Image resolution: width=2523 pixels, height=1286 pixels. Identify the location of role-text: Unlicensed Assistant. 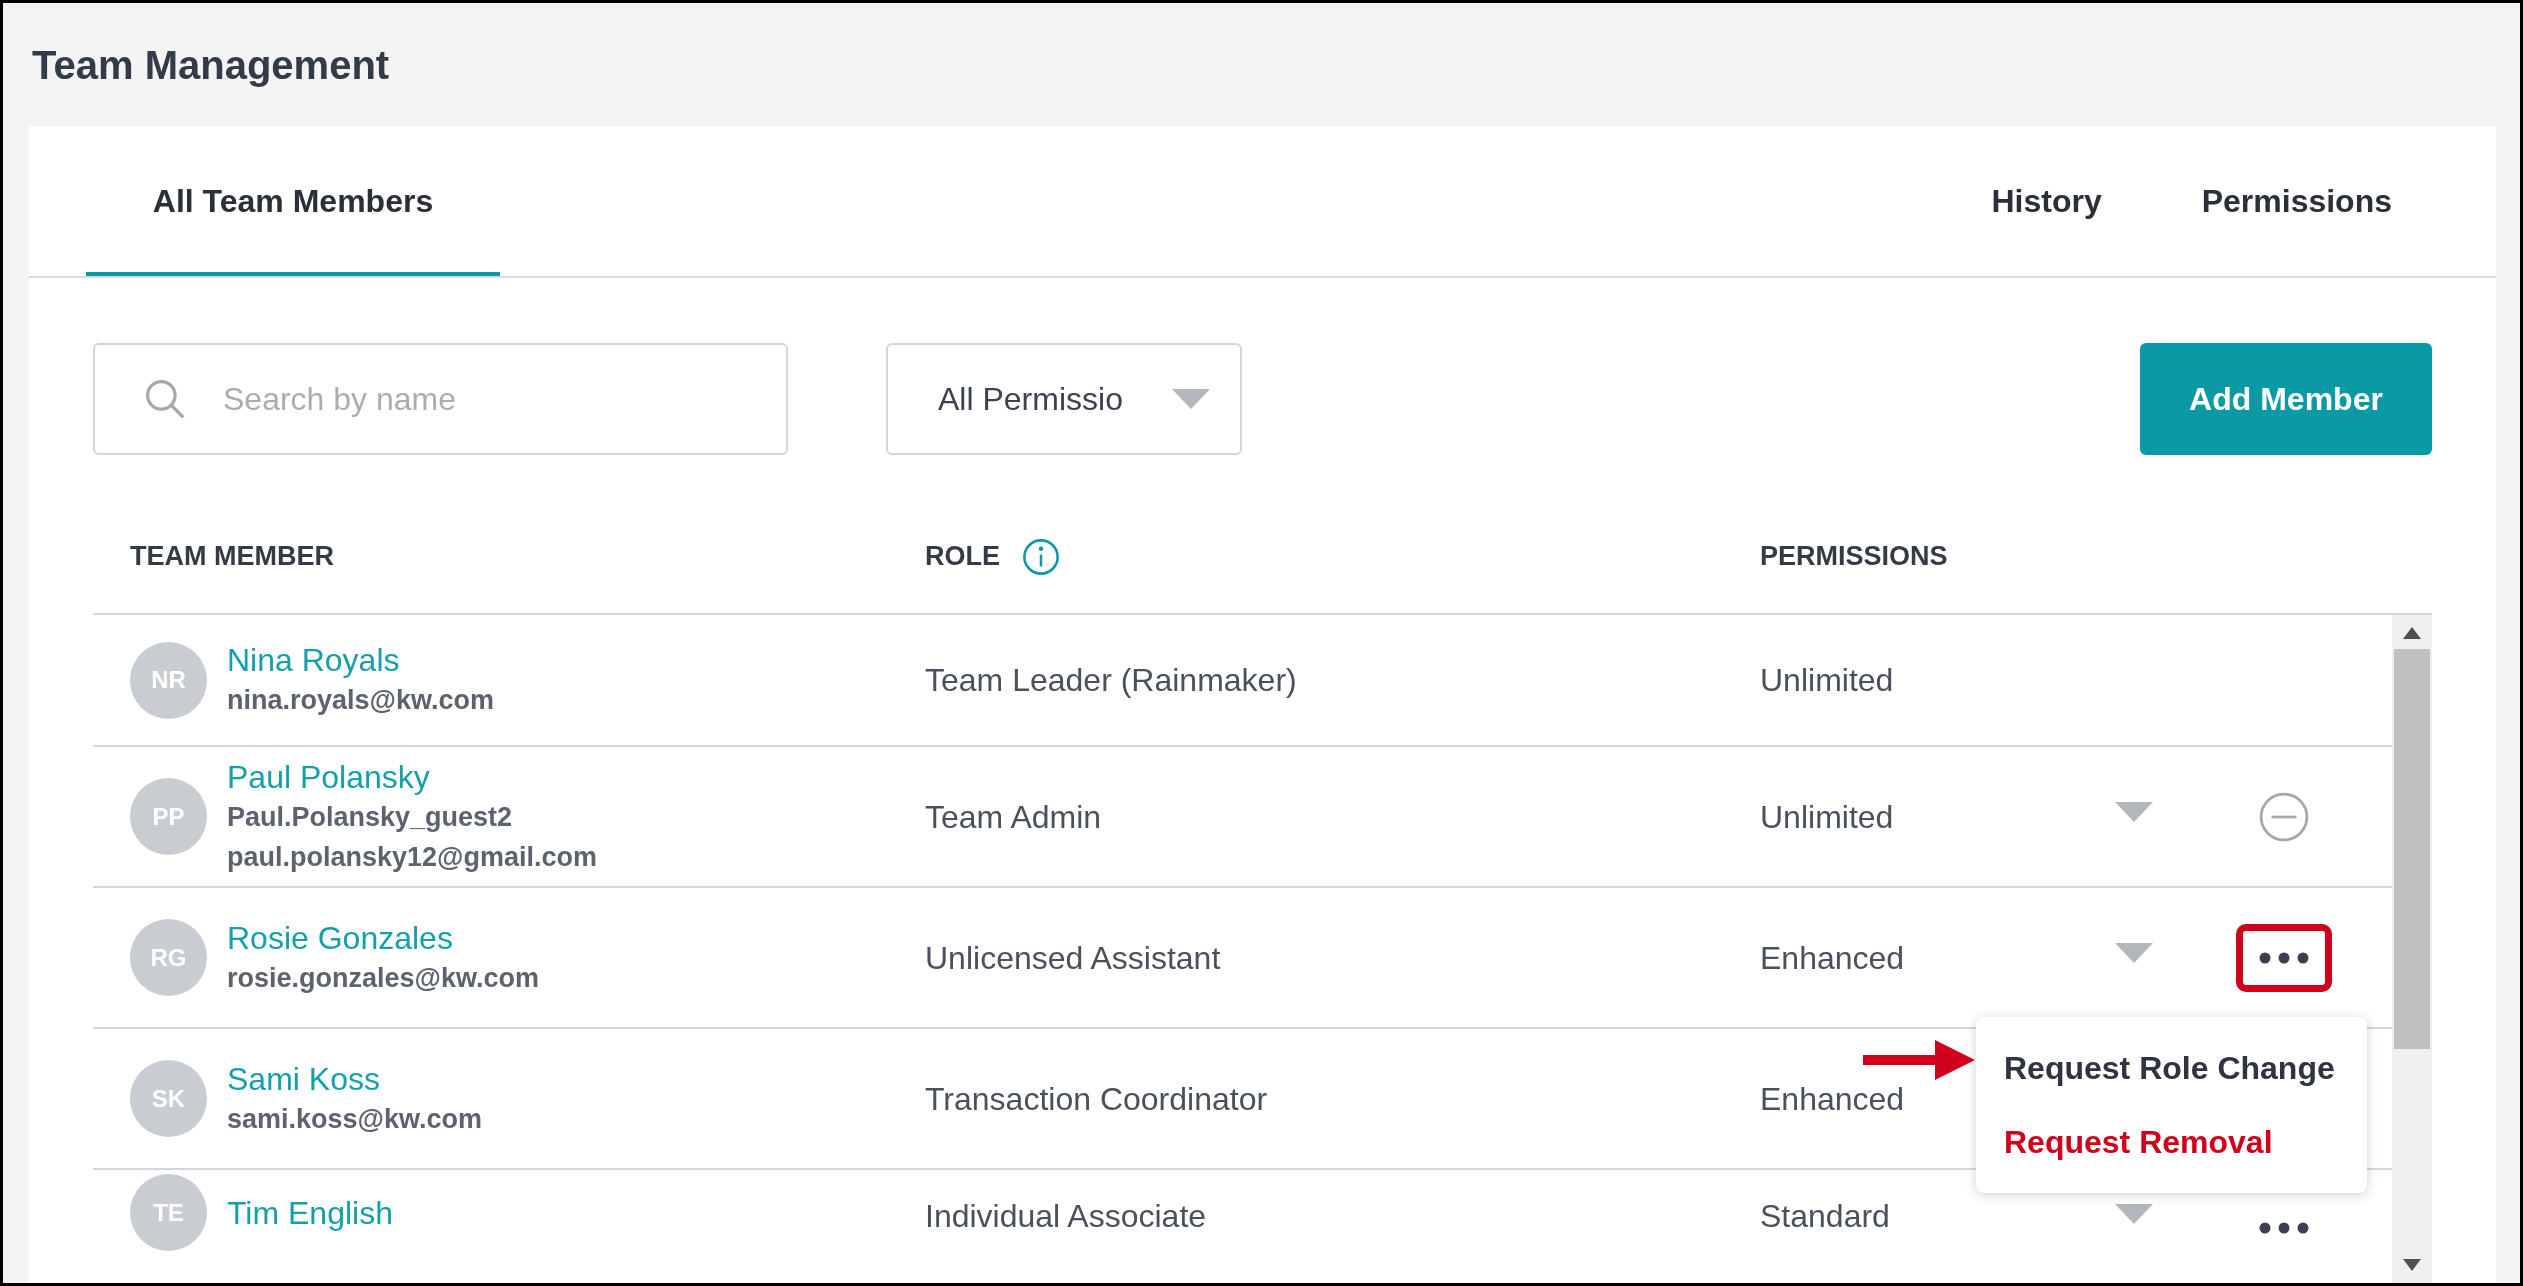
(1073, 957).